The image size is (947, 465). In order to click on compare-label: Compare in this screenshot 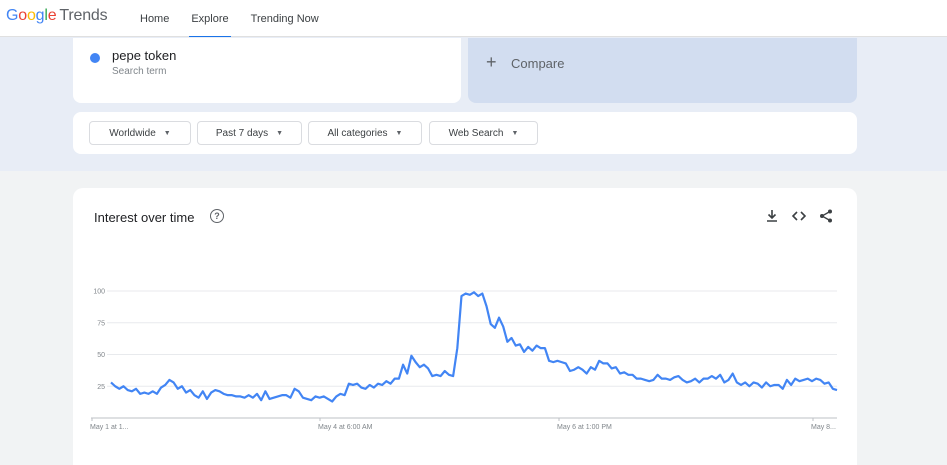, I will do `click(538, 63)`.